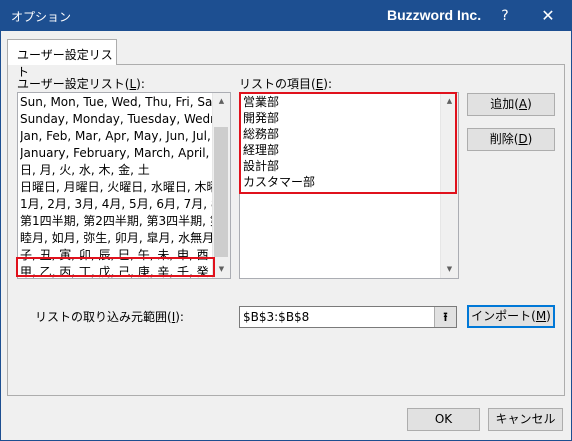 Image resolution: width=572 pixels, height=441 pixels. I want to click on brand-name: Buzzword Inc., so click(434, 15).